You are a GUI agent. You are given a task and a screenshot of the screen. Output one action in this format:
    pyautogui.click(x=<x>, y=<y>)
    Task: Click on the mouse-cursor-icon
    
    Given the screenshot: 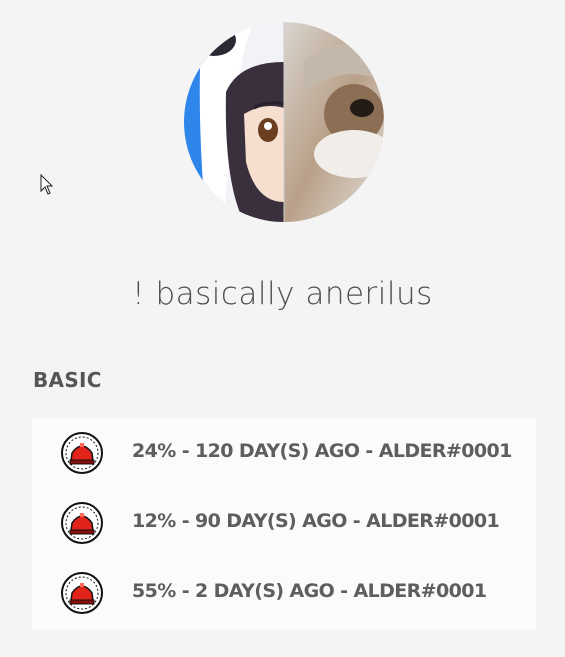 What is the action you would take?
    pyautogui.click(x=47, y=184)
    